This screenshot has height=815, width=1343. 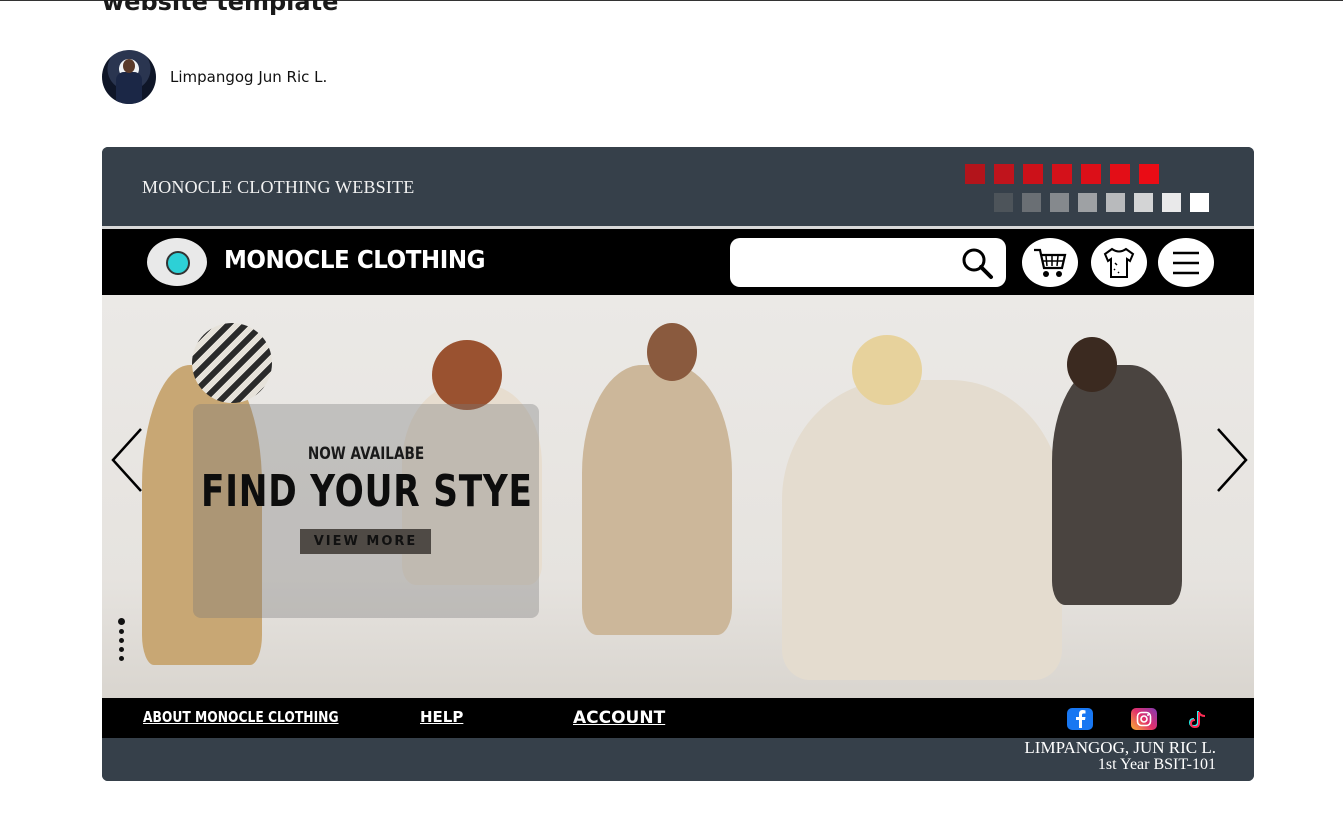 I want to click on page-title: website template, so click(x=220, y=8).